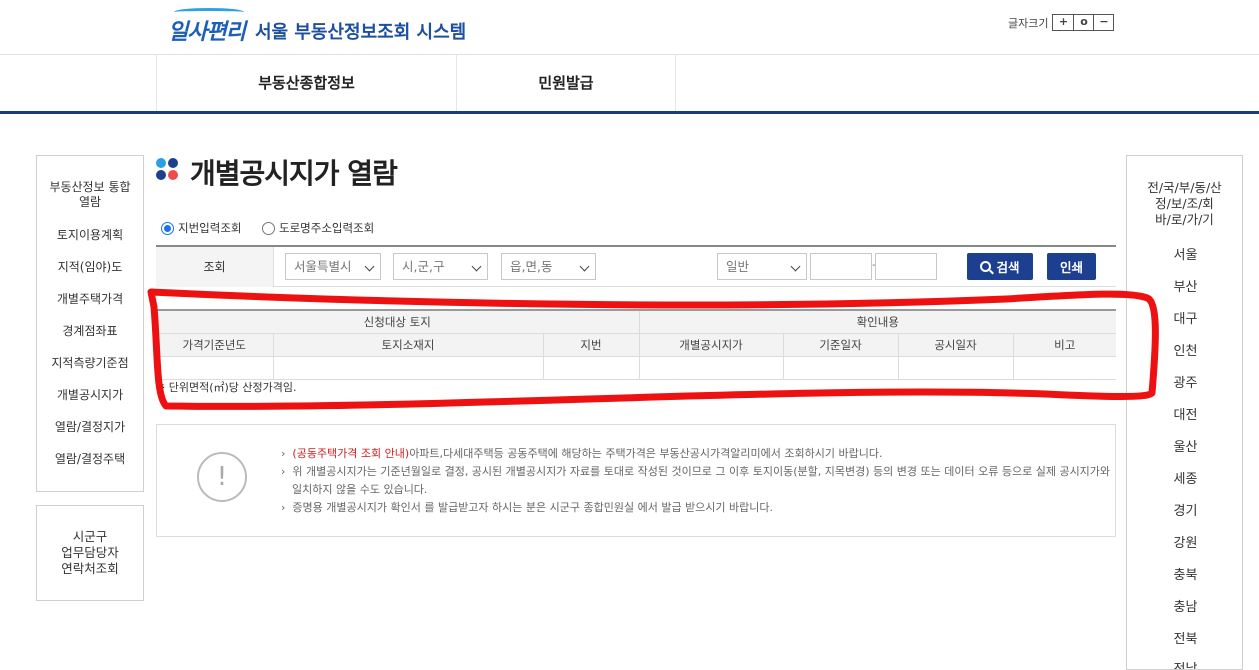  I want to click on region-link-gyeonggi: 경기, so click(1184, 509).